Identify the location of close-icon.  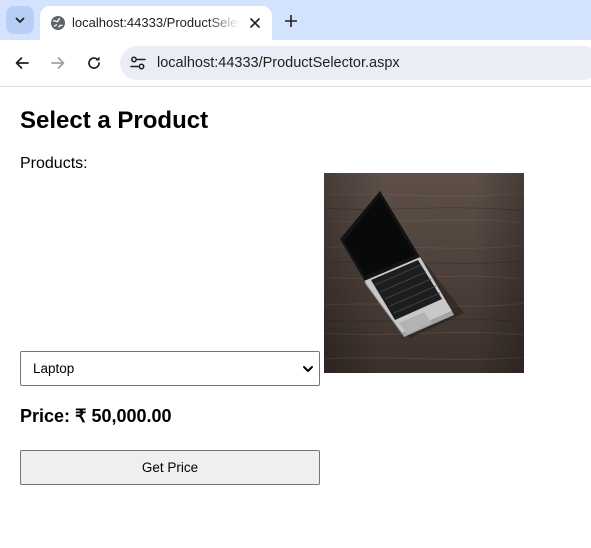
(255, 23).